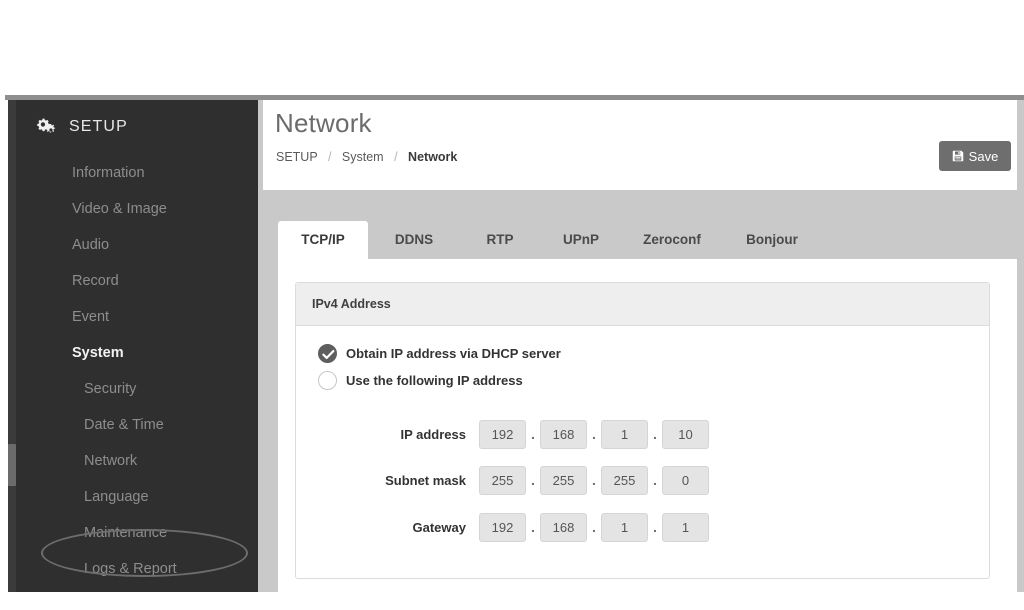 Image resolution: width=1024 pixels, height=610 pixels. What do you see at coordinates (642, 304) in the screenshot?
I see `ipv4-card-title: IPv4 Address` at bounding box center [642, 304].